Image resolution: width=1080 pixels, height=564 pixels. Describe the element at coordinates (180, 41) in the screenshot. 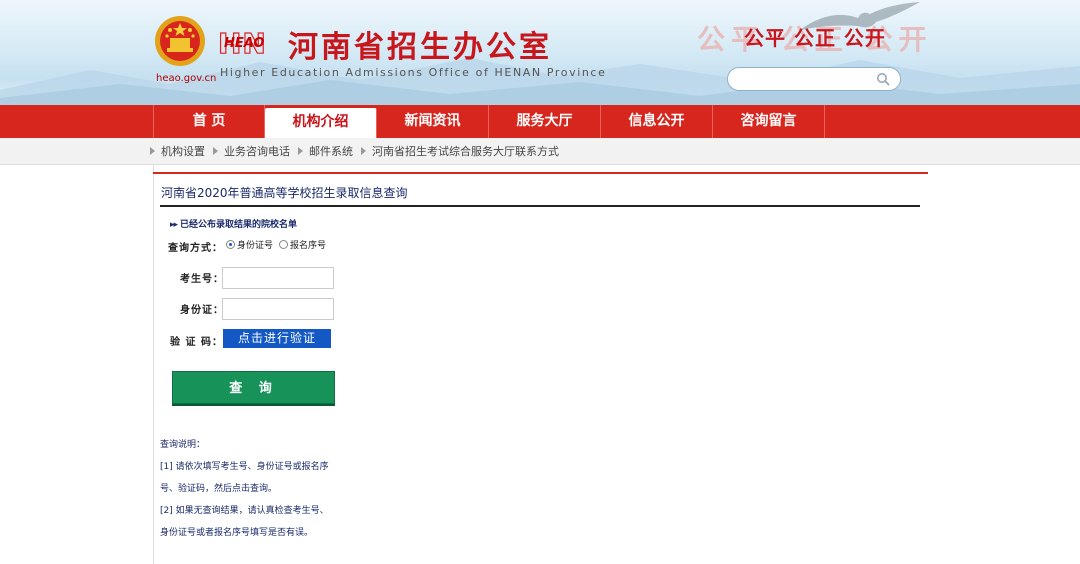

I see `national-emblem-icon` at that location.